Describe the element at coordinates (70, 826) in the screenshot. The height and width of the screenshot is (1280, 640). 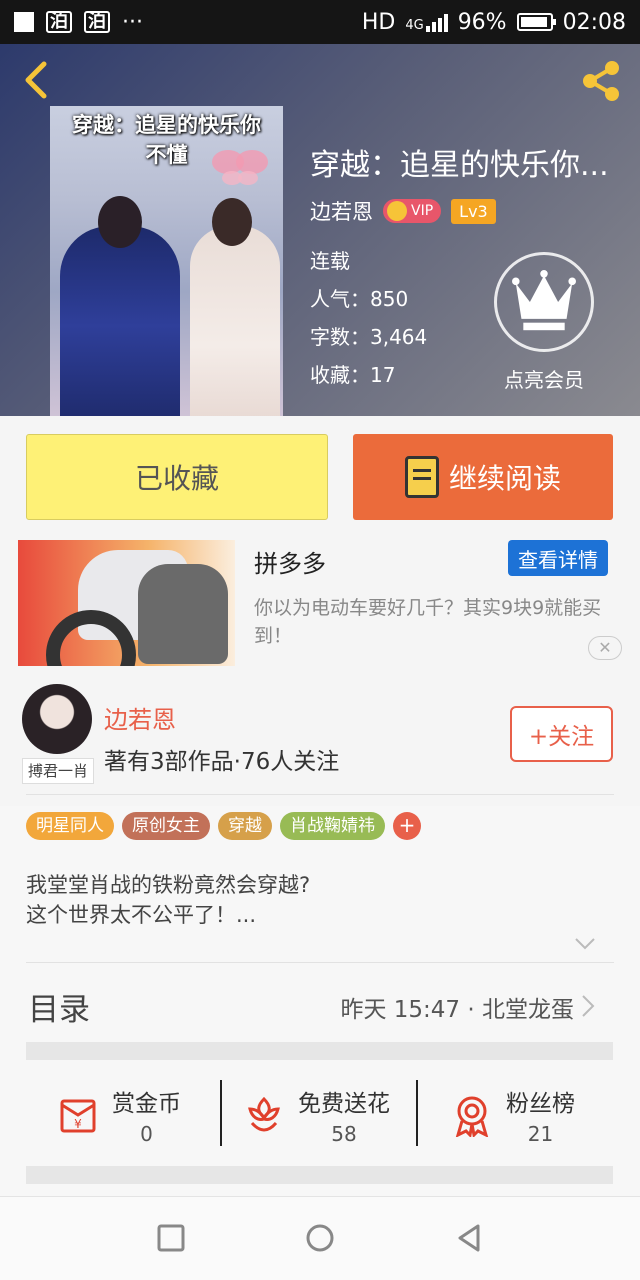
I see `tag-item: 明星同人` at that location.